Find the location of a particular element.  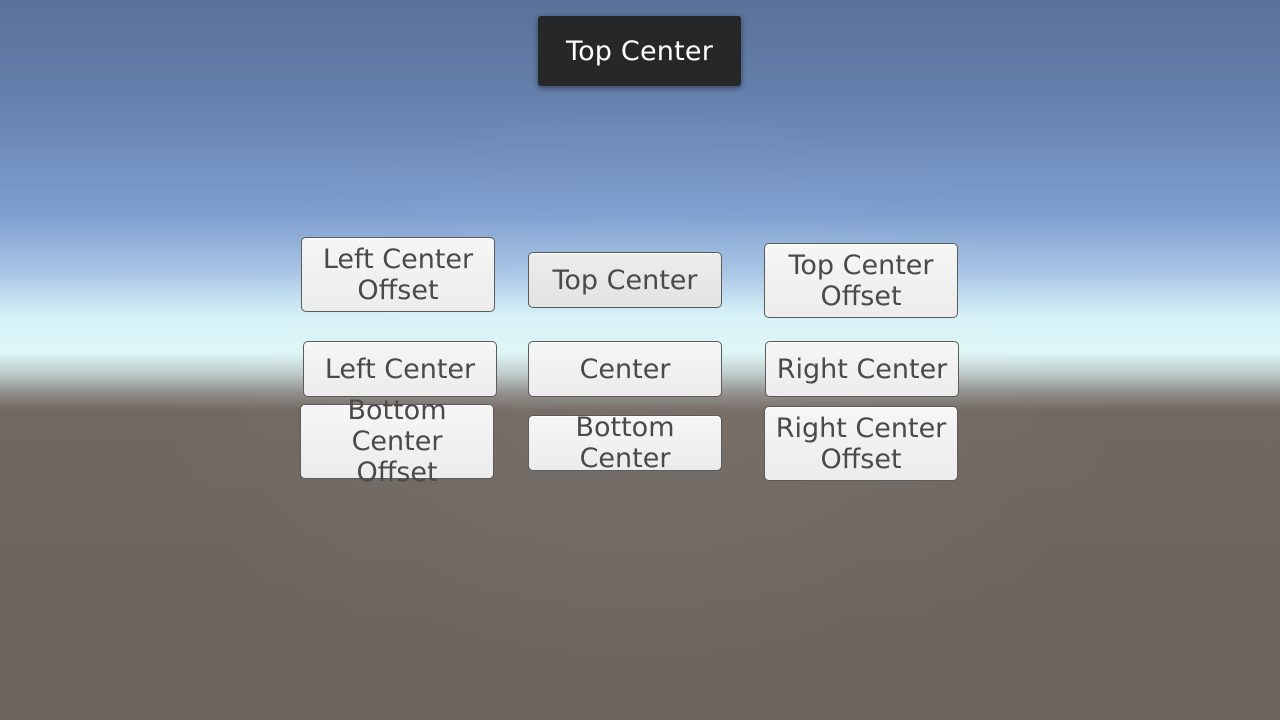

left-center-label: Left Center is located at coordinates (400, 369).